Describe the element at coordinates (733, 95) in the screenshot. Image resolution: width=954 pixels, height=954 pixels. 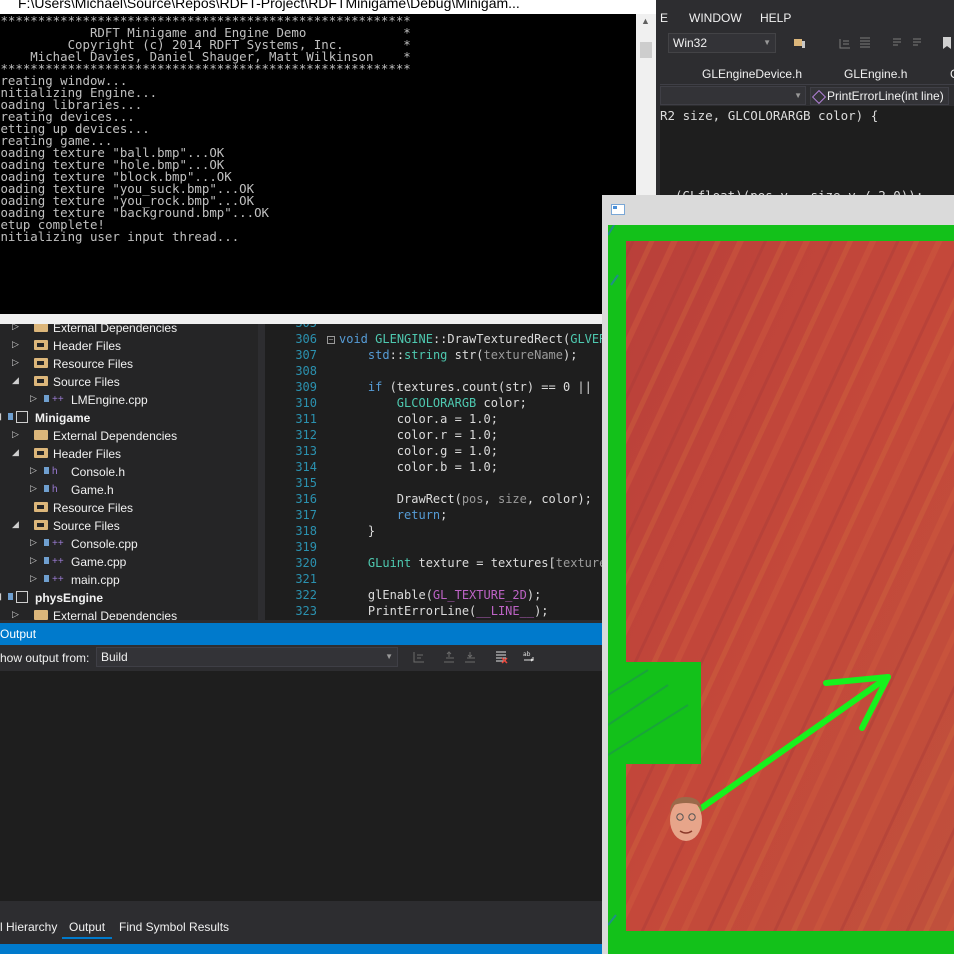
I see `scope-combo: ▼` at that location.